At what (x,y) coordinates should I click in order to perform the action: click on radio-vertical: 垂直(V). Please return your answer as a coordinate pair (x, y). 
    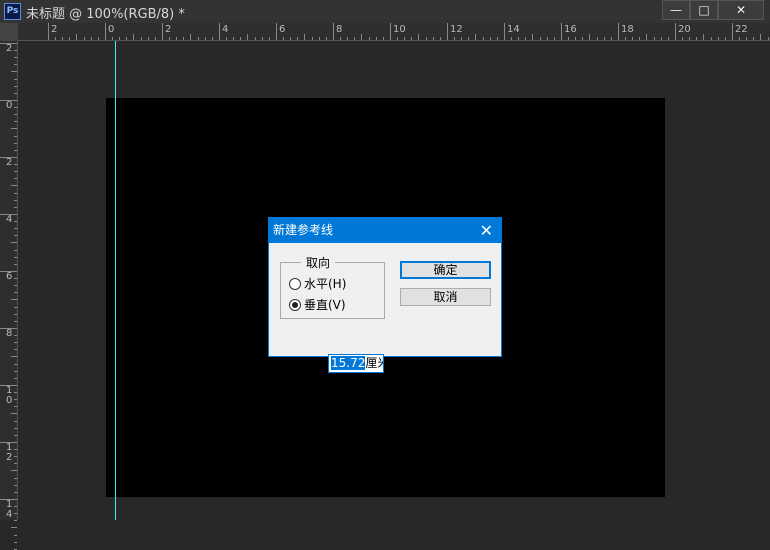
    Looking at the image, I should click on (317, 304).